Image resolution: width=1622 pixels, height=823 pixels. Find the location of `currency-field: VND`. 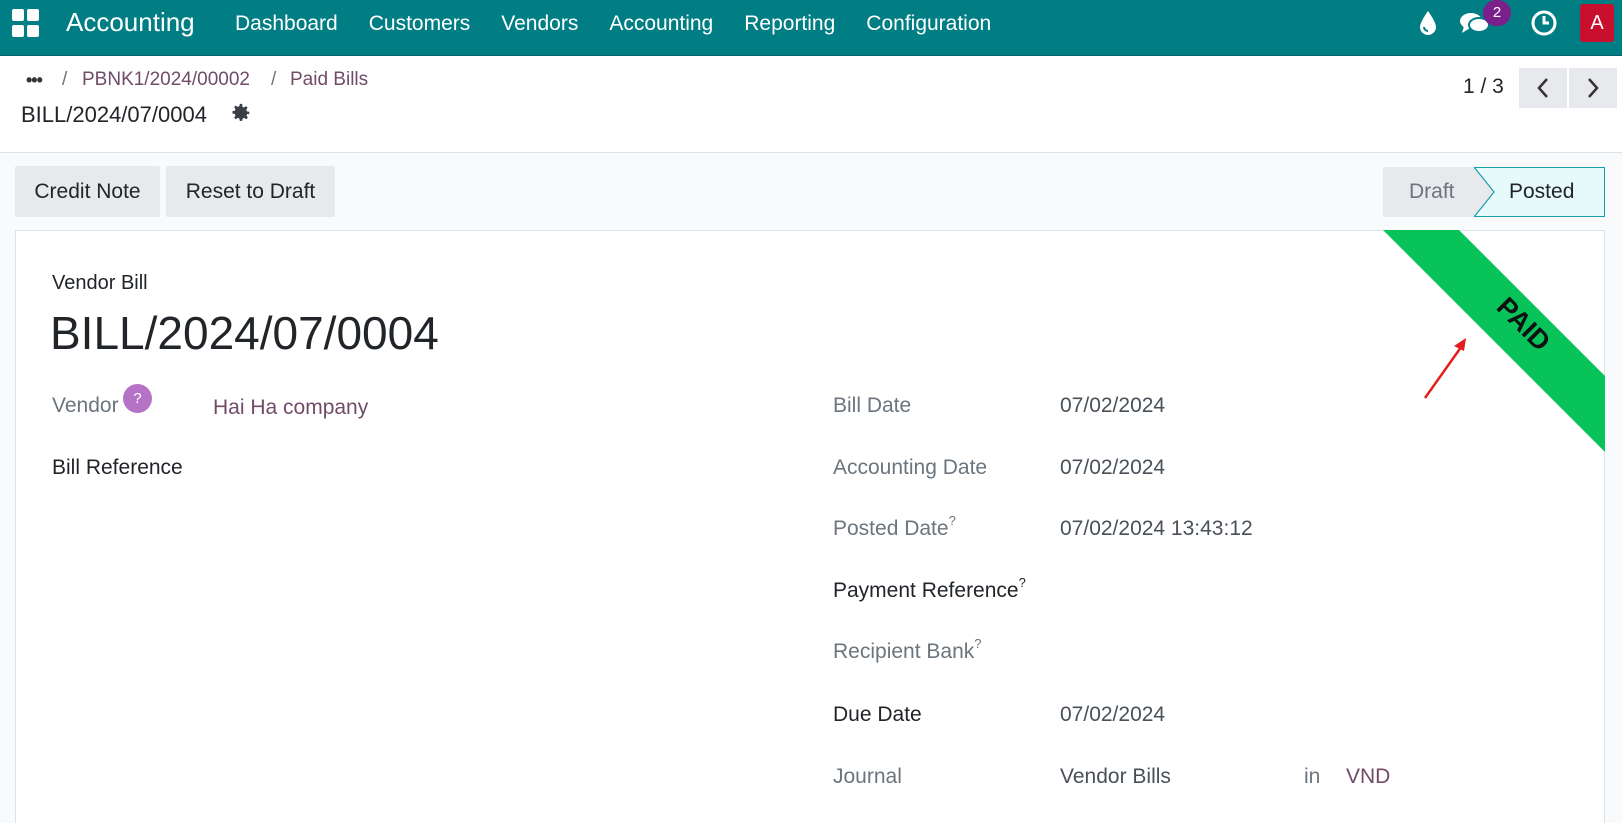

currency-field: VND is located at coordinates (1368, 777).